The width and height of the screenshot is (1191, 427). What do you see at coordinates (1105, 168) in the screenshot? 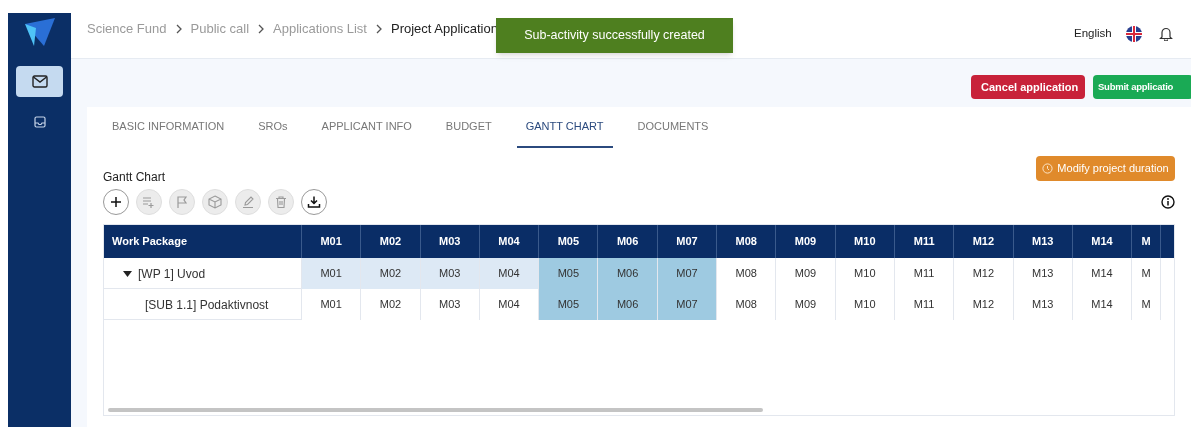
I see `modify-duration-button: Modify project duration` at bounding box center [1105, 168].